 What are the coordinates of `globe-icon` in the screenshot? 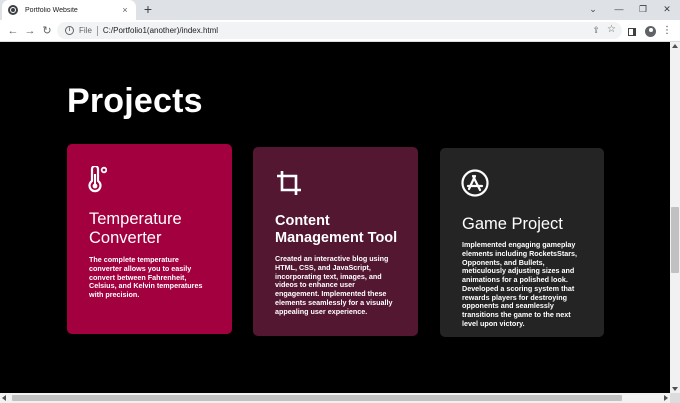 It's located at (13, 10).